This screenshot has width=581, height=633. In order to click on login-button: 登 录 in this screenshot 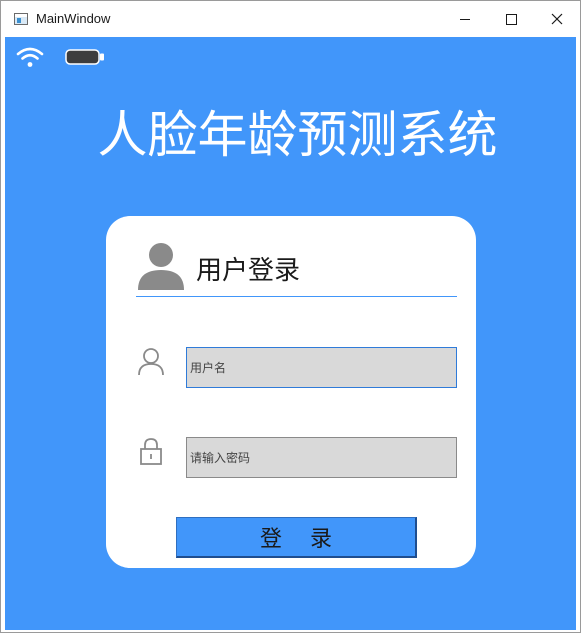, I will do `click(296, 537)`.